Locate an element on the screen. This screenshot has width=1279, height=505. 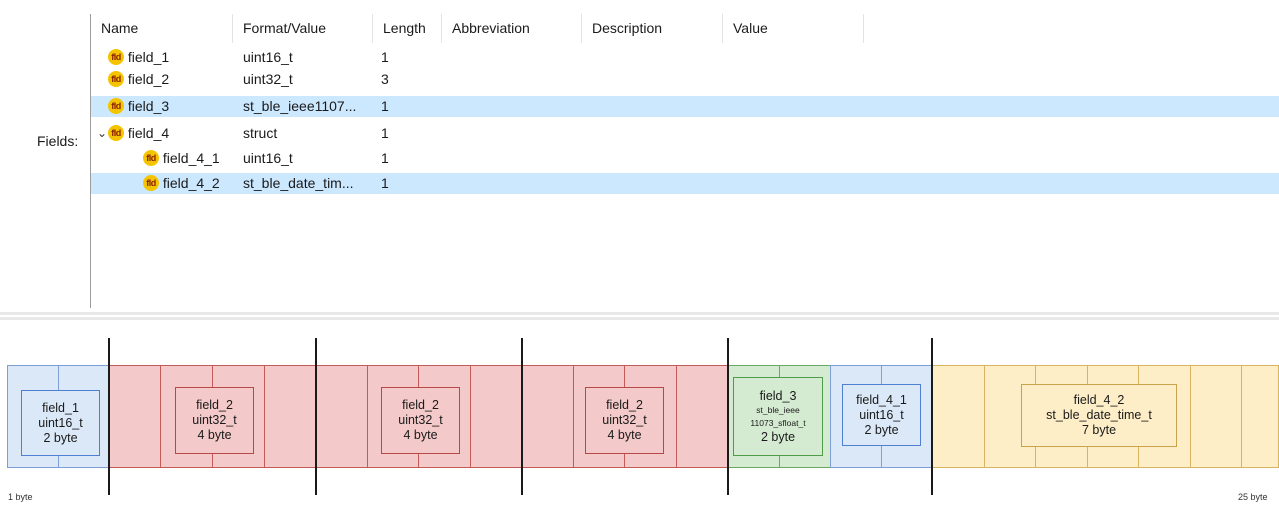
block-field-4-1: field_4_1 uint16_t 2 byte is located at coordinates (881, 415).